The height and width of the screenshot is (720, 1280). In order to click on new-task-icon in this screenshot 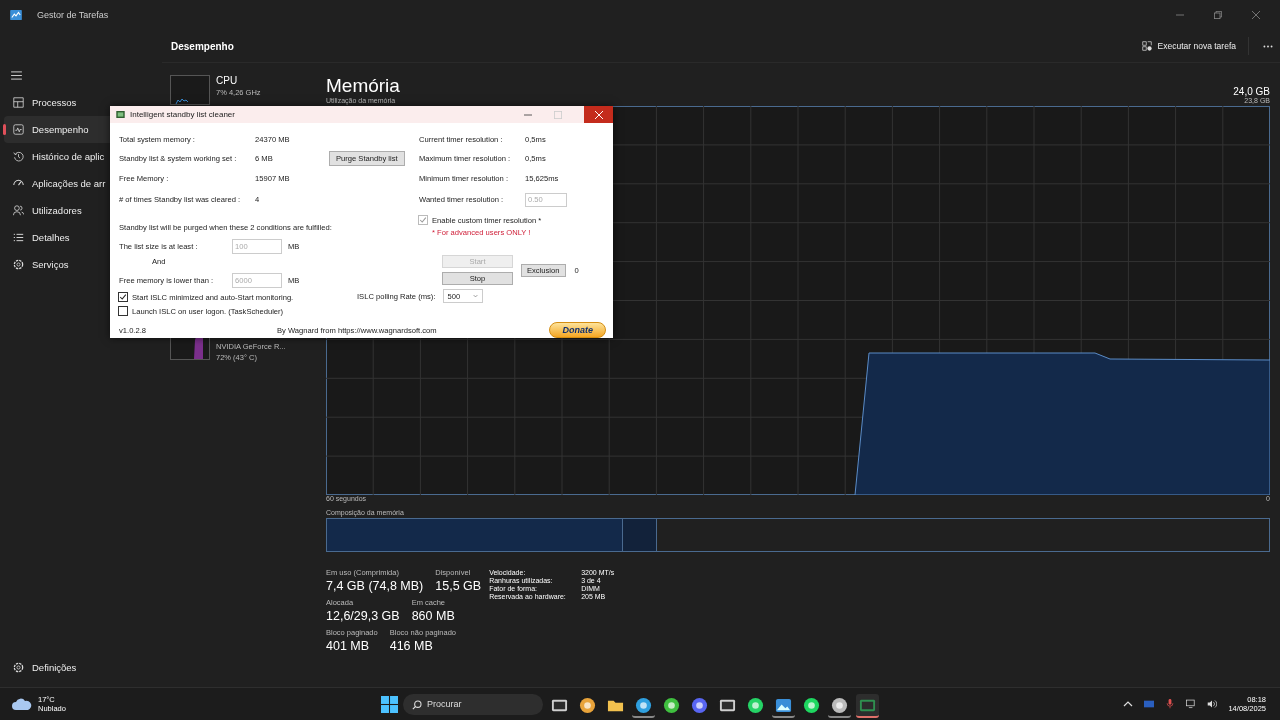, I will do `click(1146, 46)`.